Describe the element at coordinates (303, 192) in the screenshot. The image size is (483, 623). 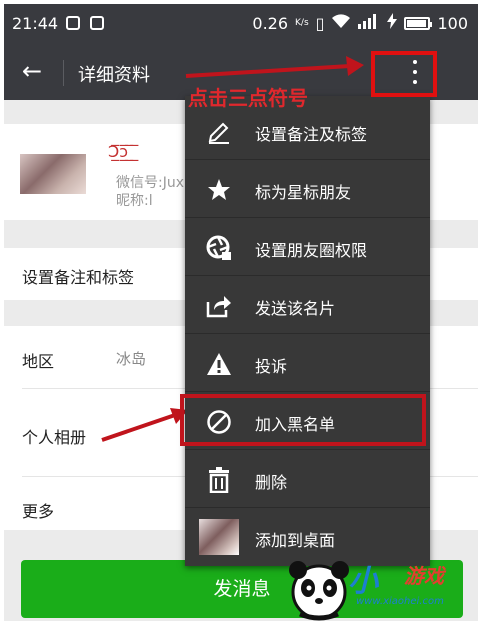
I see `menu-item-label: 标为星标朋友` at that location.